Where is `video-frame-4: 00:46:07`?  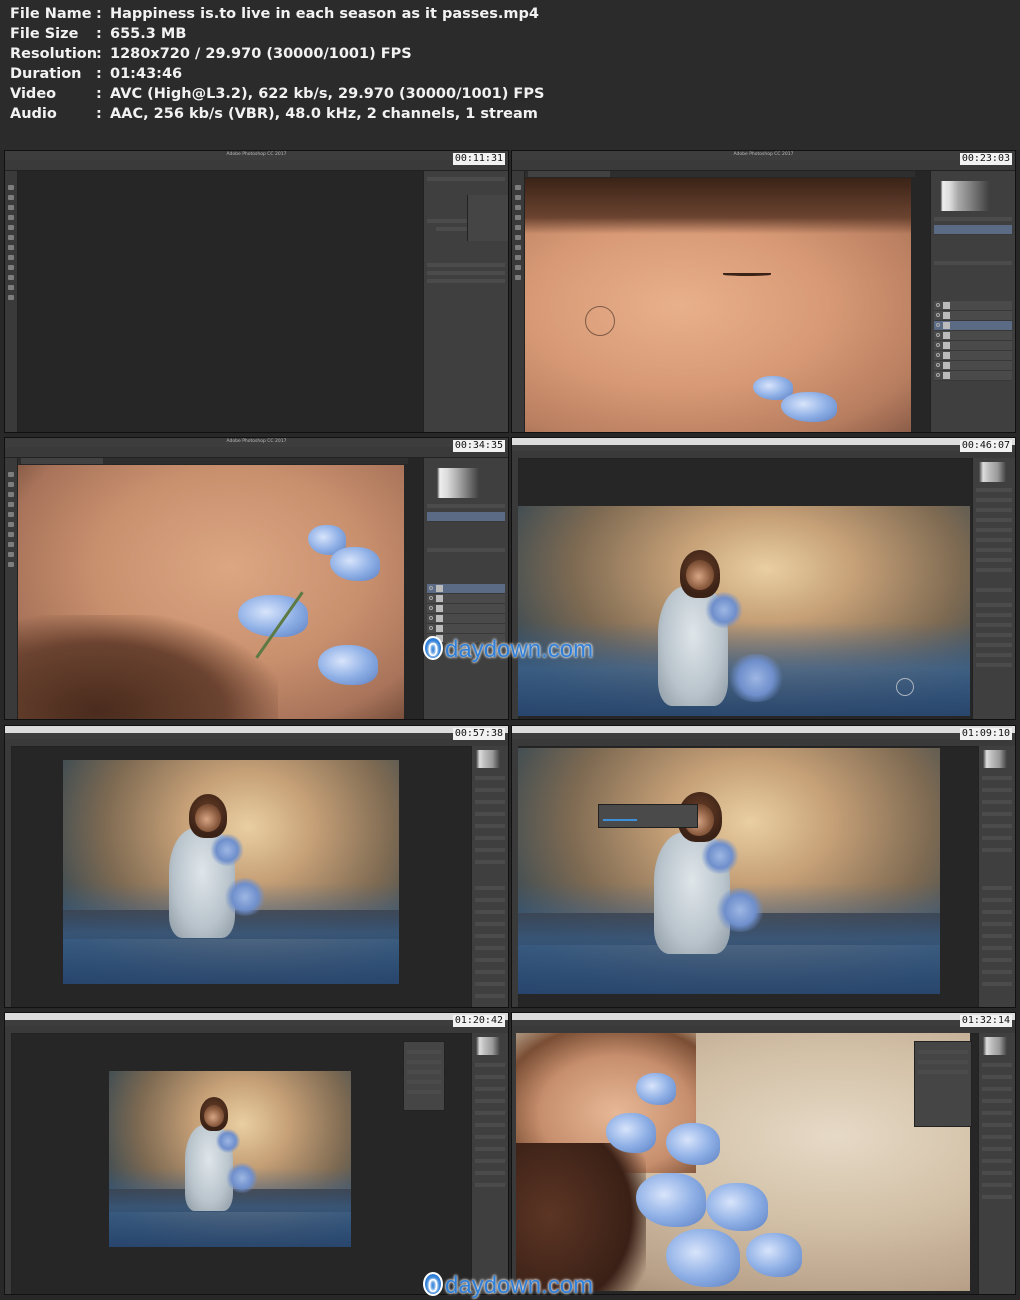 video-frame-4: 00:46:07 is located at coordinates (763, 578).